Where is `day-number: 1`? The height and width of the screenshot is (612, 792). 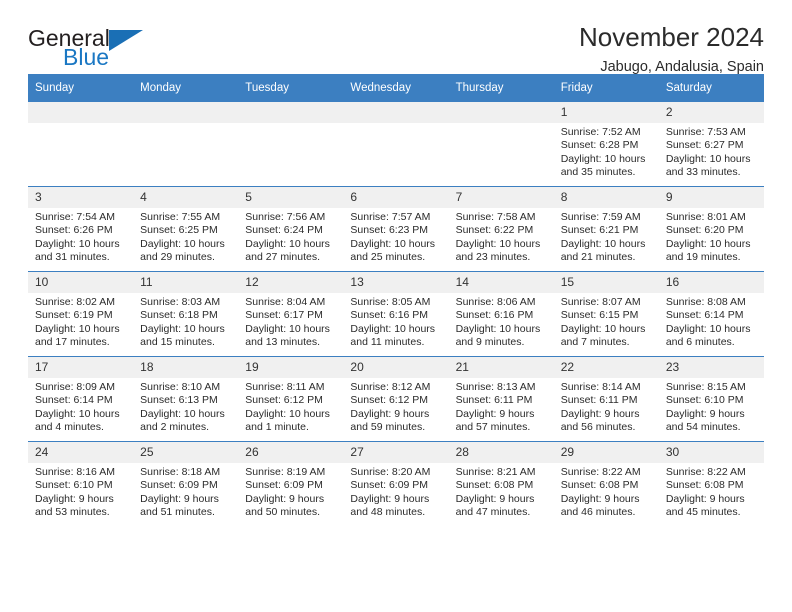
day-number: 1 is located at coordinates (606, 112).